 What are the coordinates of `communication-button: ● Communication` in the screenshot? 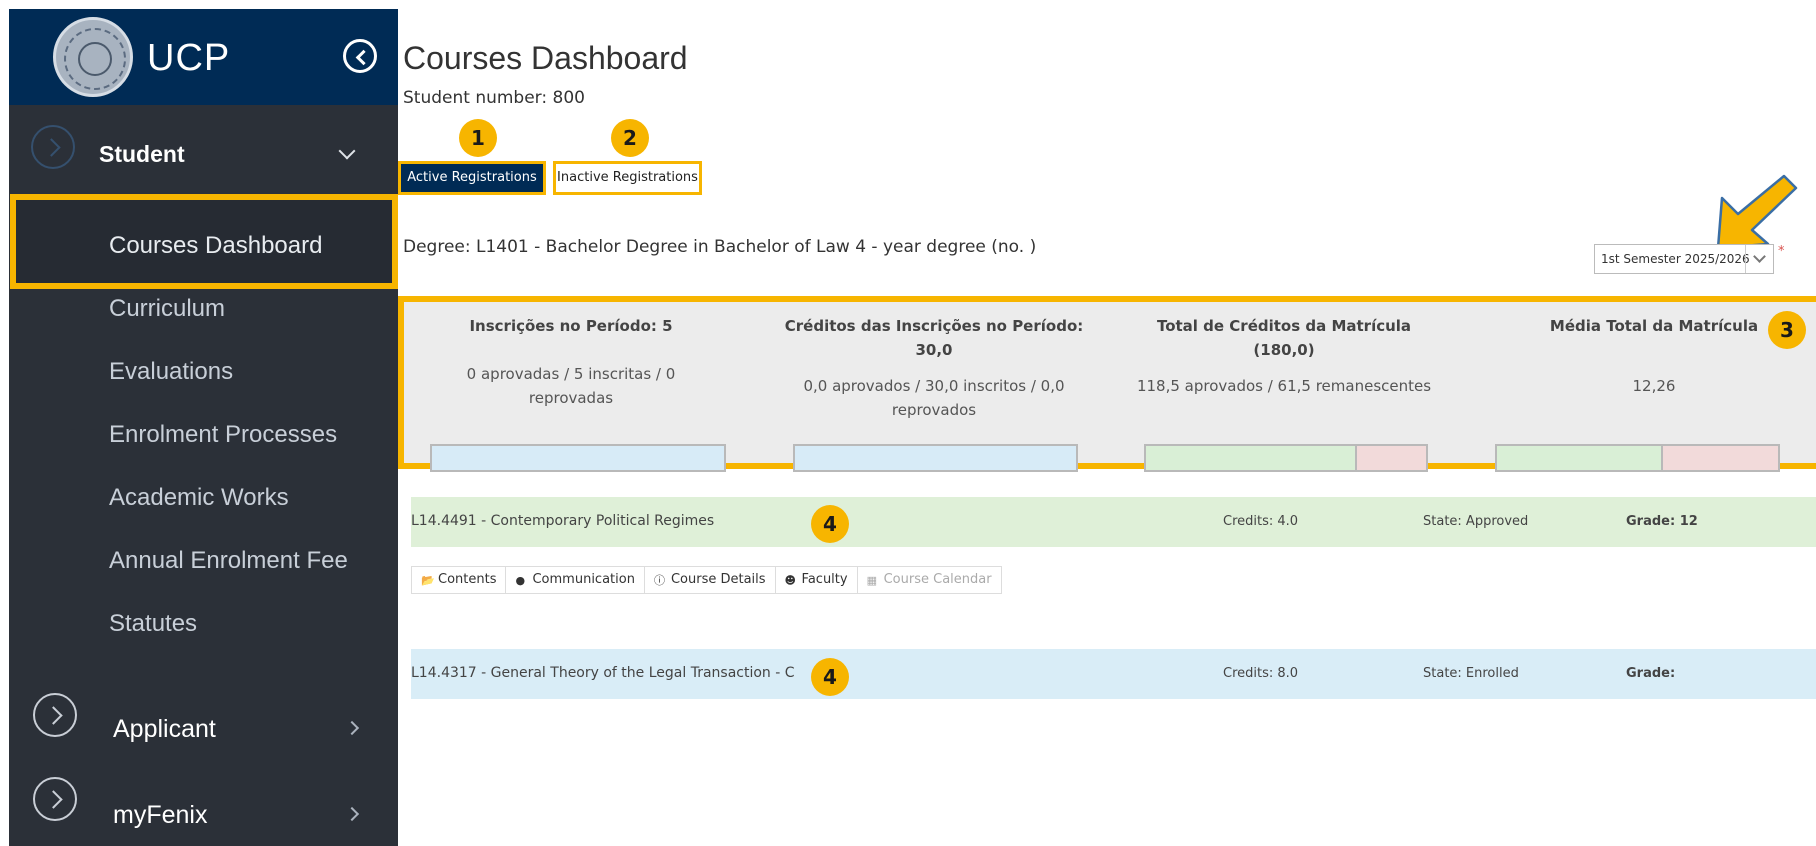 It's located at (575, 580).